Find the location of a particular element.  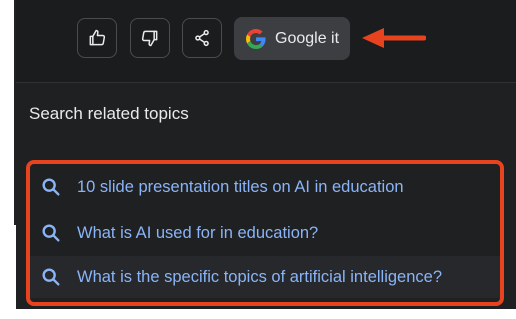

section-title: Search related topics is located at coordinates (109, 113).